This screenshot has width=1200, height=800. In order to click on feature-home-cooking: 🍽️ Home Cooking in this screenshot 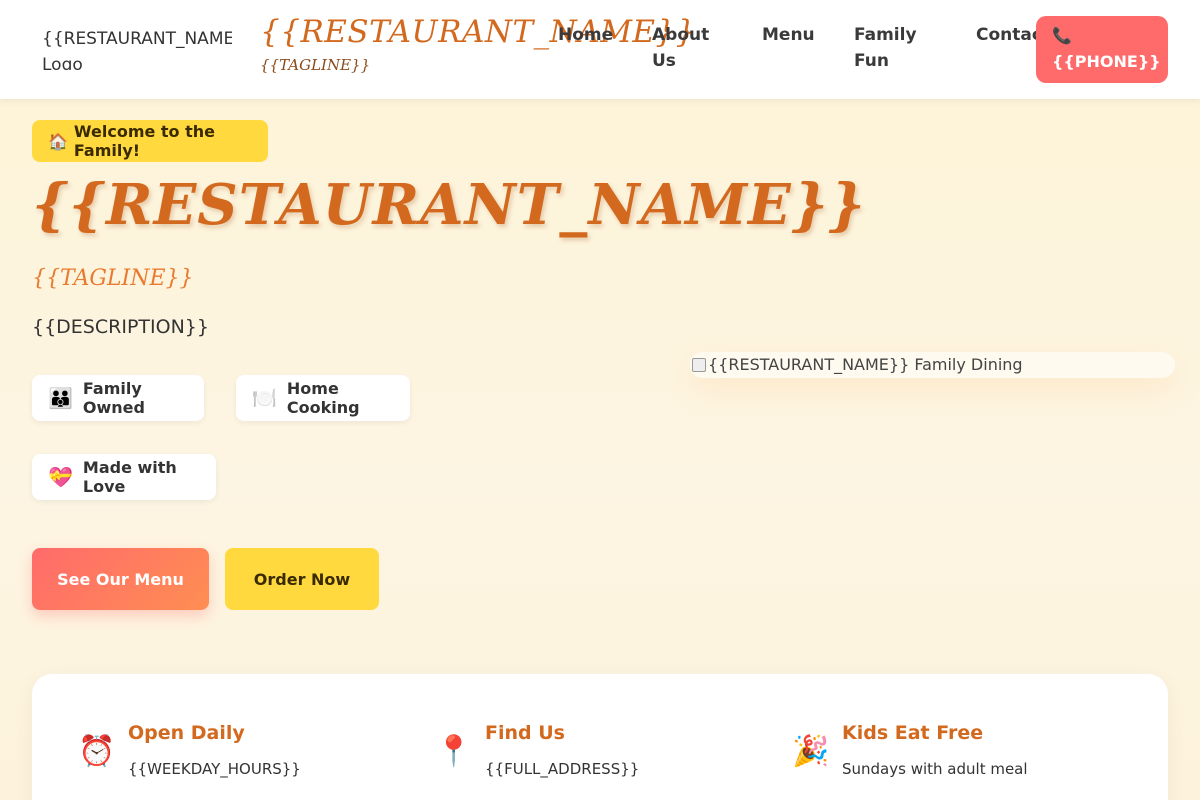, I will do `click(323, 398)`.